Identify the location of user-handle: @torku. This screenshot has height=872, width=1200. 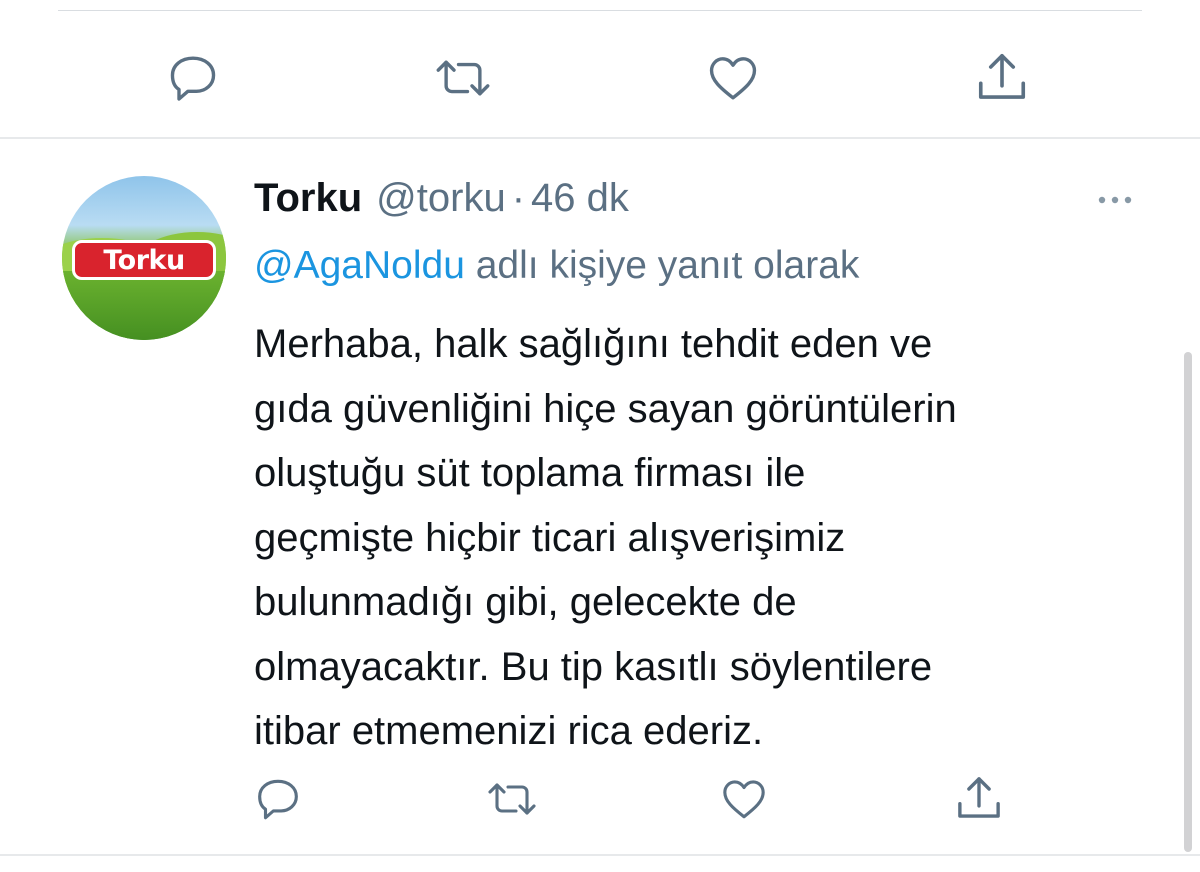
(441, 198).